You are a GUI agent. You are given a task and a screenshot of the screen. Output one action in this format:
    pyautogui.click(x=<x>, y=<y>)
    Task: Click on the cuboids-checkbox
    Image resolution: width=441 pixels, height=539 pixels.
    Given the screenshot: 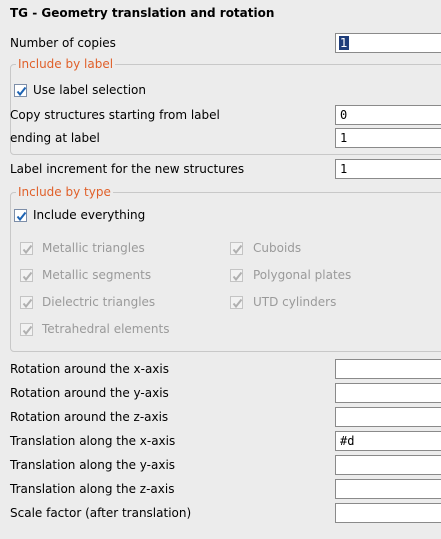 What is the action you would take?
    pyautogui.click(x=236, y=248)
    